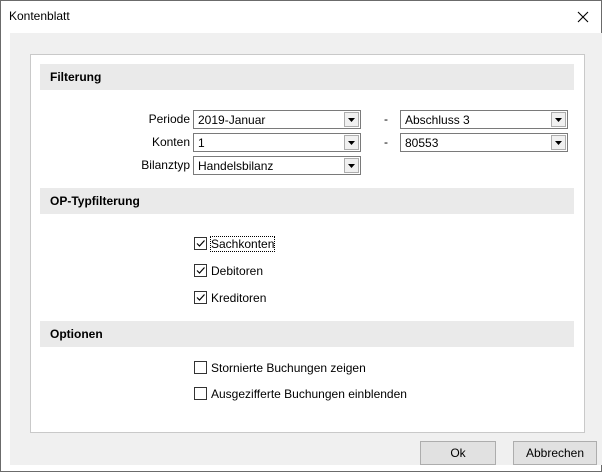 This screenshot has width=602, height=472. What do you see at coordinates (39, 16) in the screenshot?
I see `window-title: Kontenblatt` at bounding box center [39, 16].